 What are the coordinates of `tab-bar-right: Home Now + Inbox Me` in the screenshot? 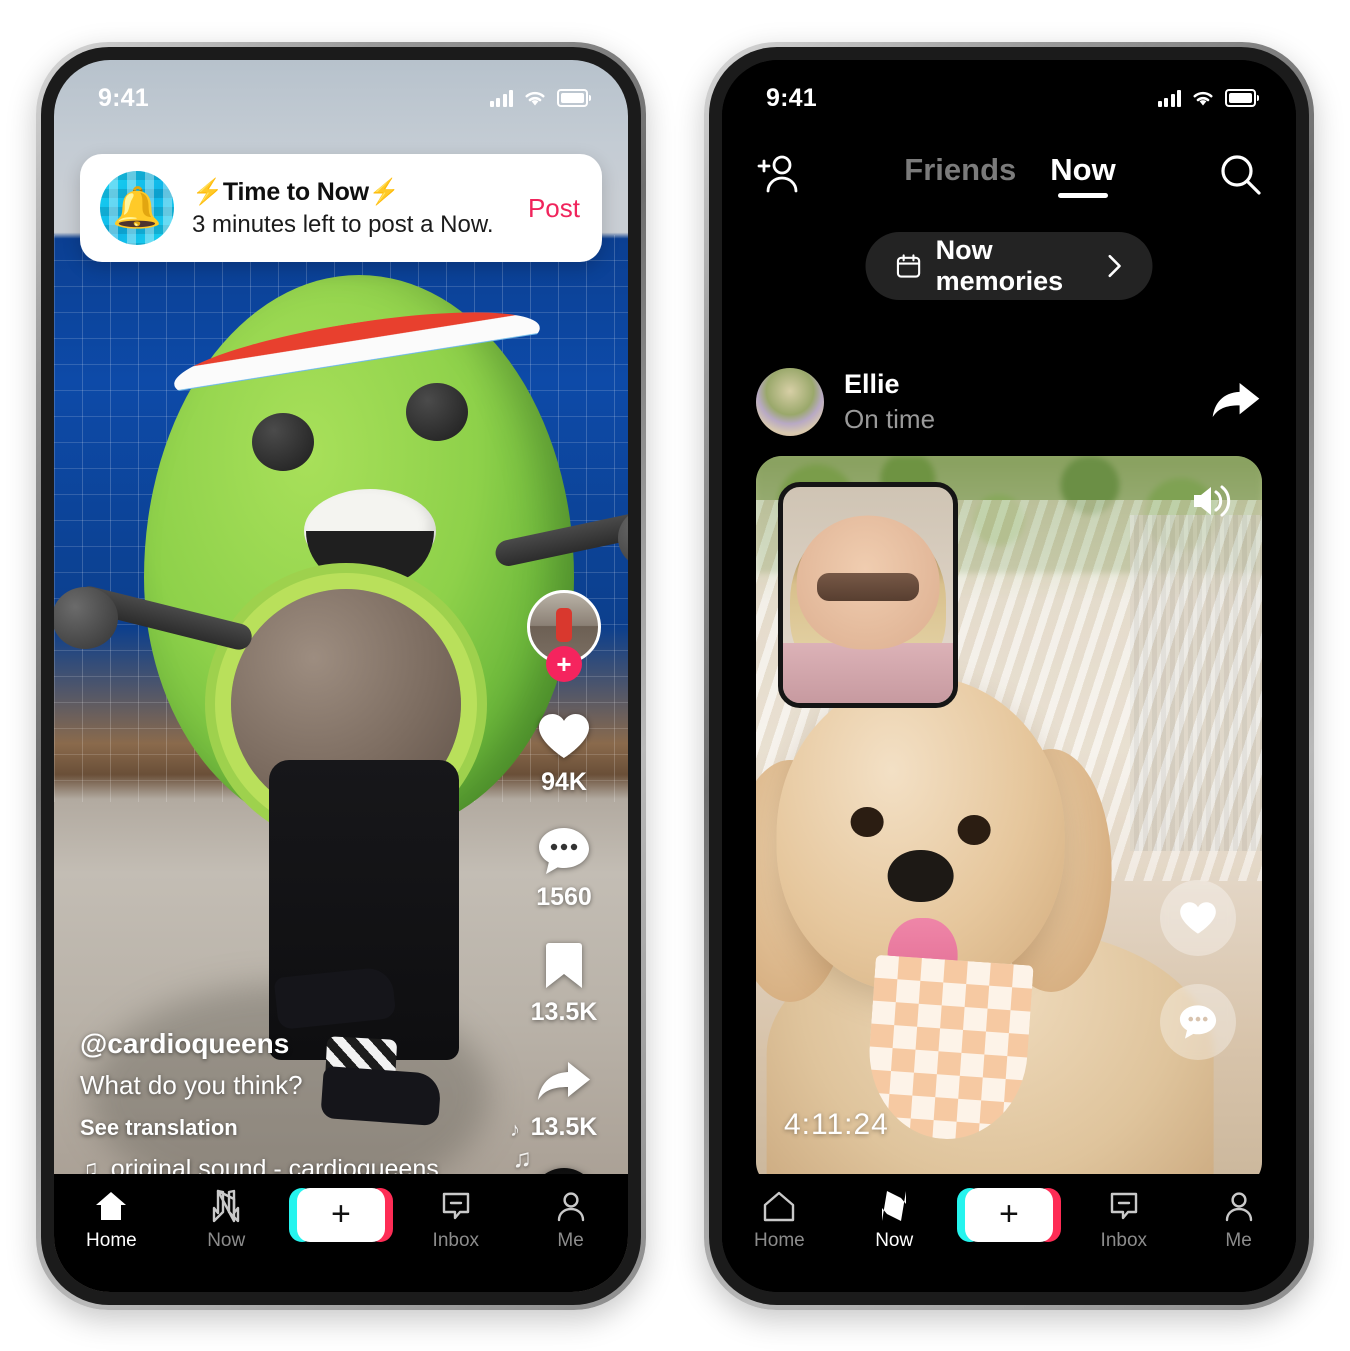 It's located at (1009, 1233).